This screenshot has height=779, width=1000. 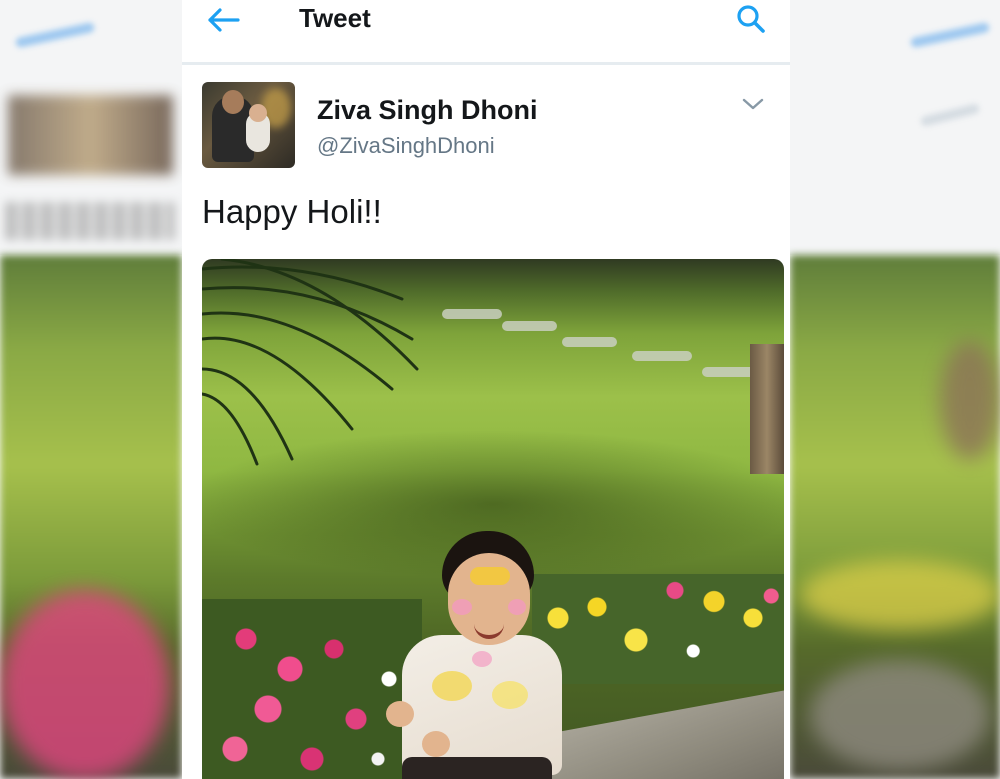 What do you see at coordinates (895, 127) in the screenshot?
I see `blurred-header-band` at bounding box center [895, 127].